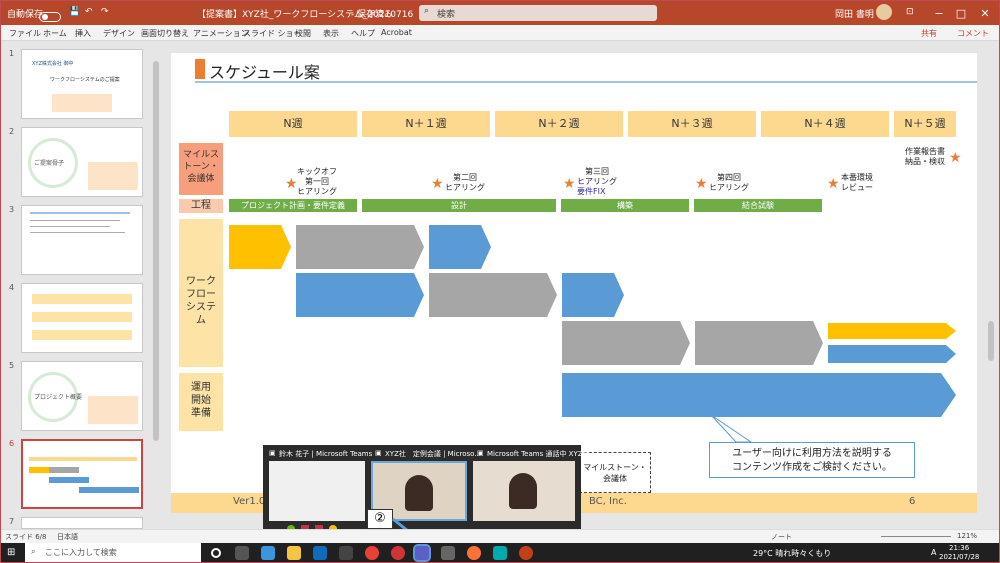 This screenshot has width=1000, height=563. Describe the element at coordinates (973, 33) in the screenshot. I see `comment-button: コメント` at that location.